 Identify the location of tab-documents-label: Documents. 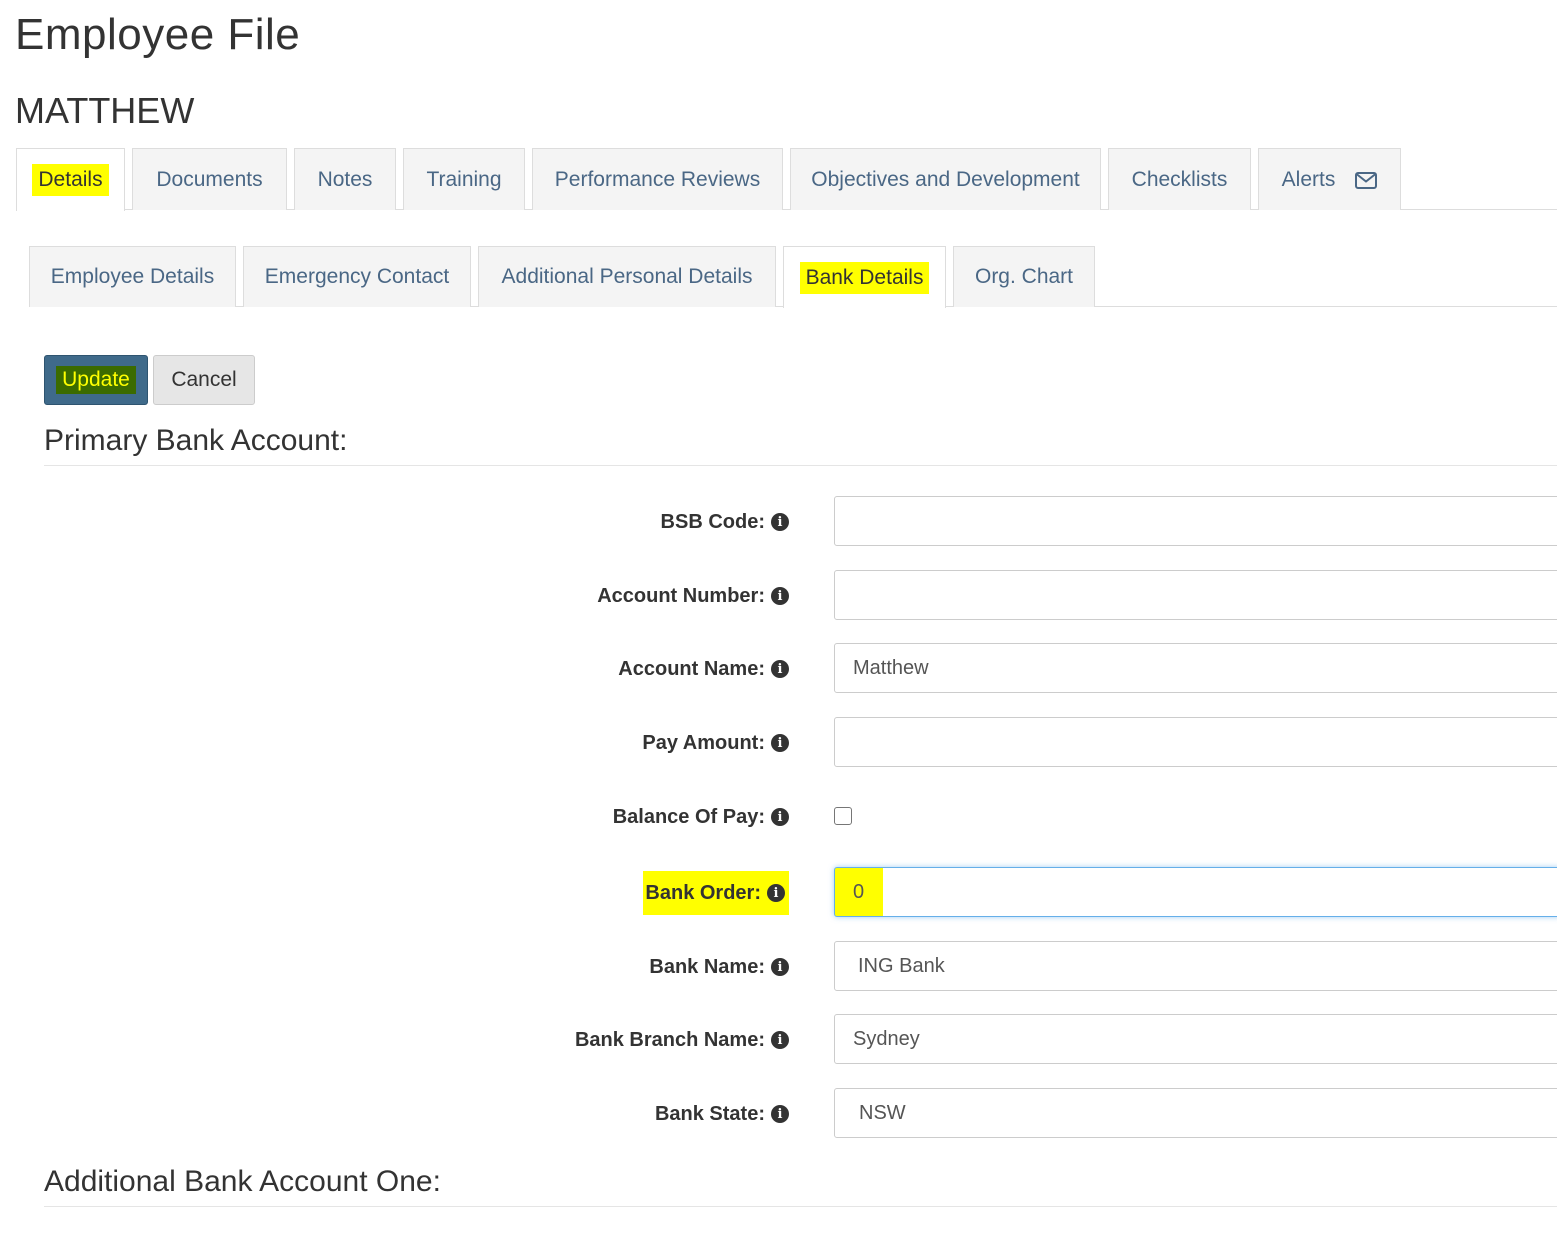
(209, 179).